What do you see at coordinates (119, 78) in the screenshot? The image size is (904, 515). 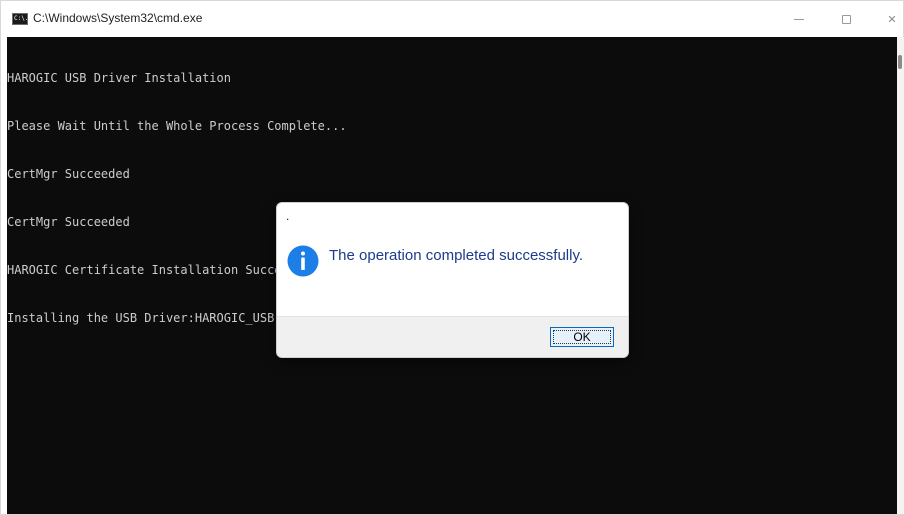 I see `console-line: HAROGIC USB Driver Installation` at bounding box center [119, 78].